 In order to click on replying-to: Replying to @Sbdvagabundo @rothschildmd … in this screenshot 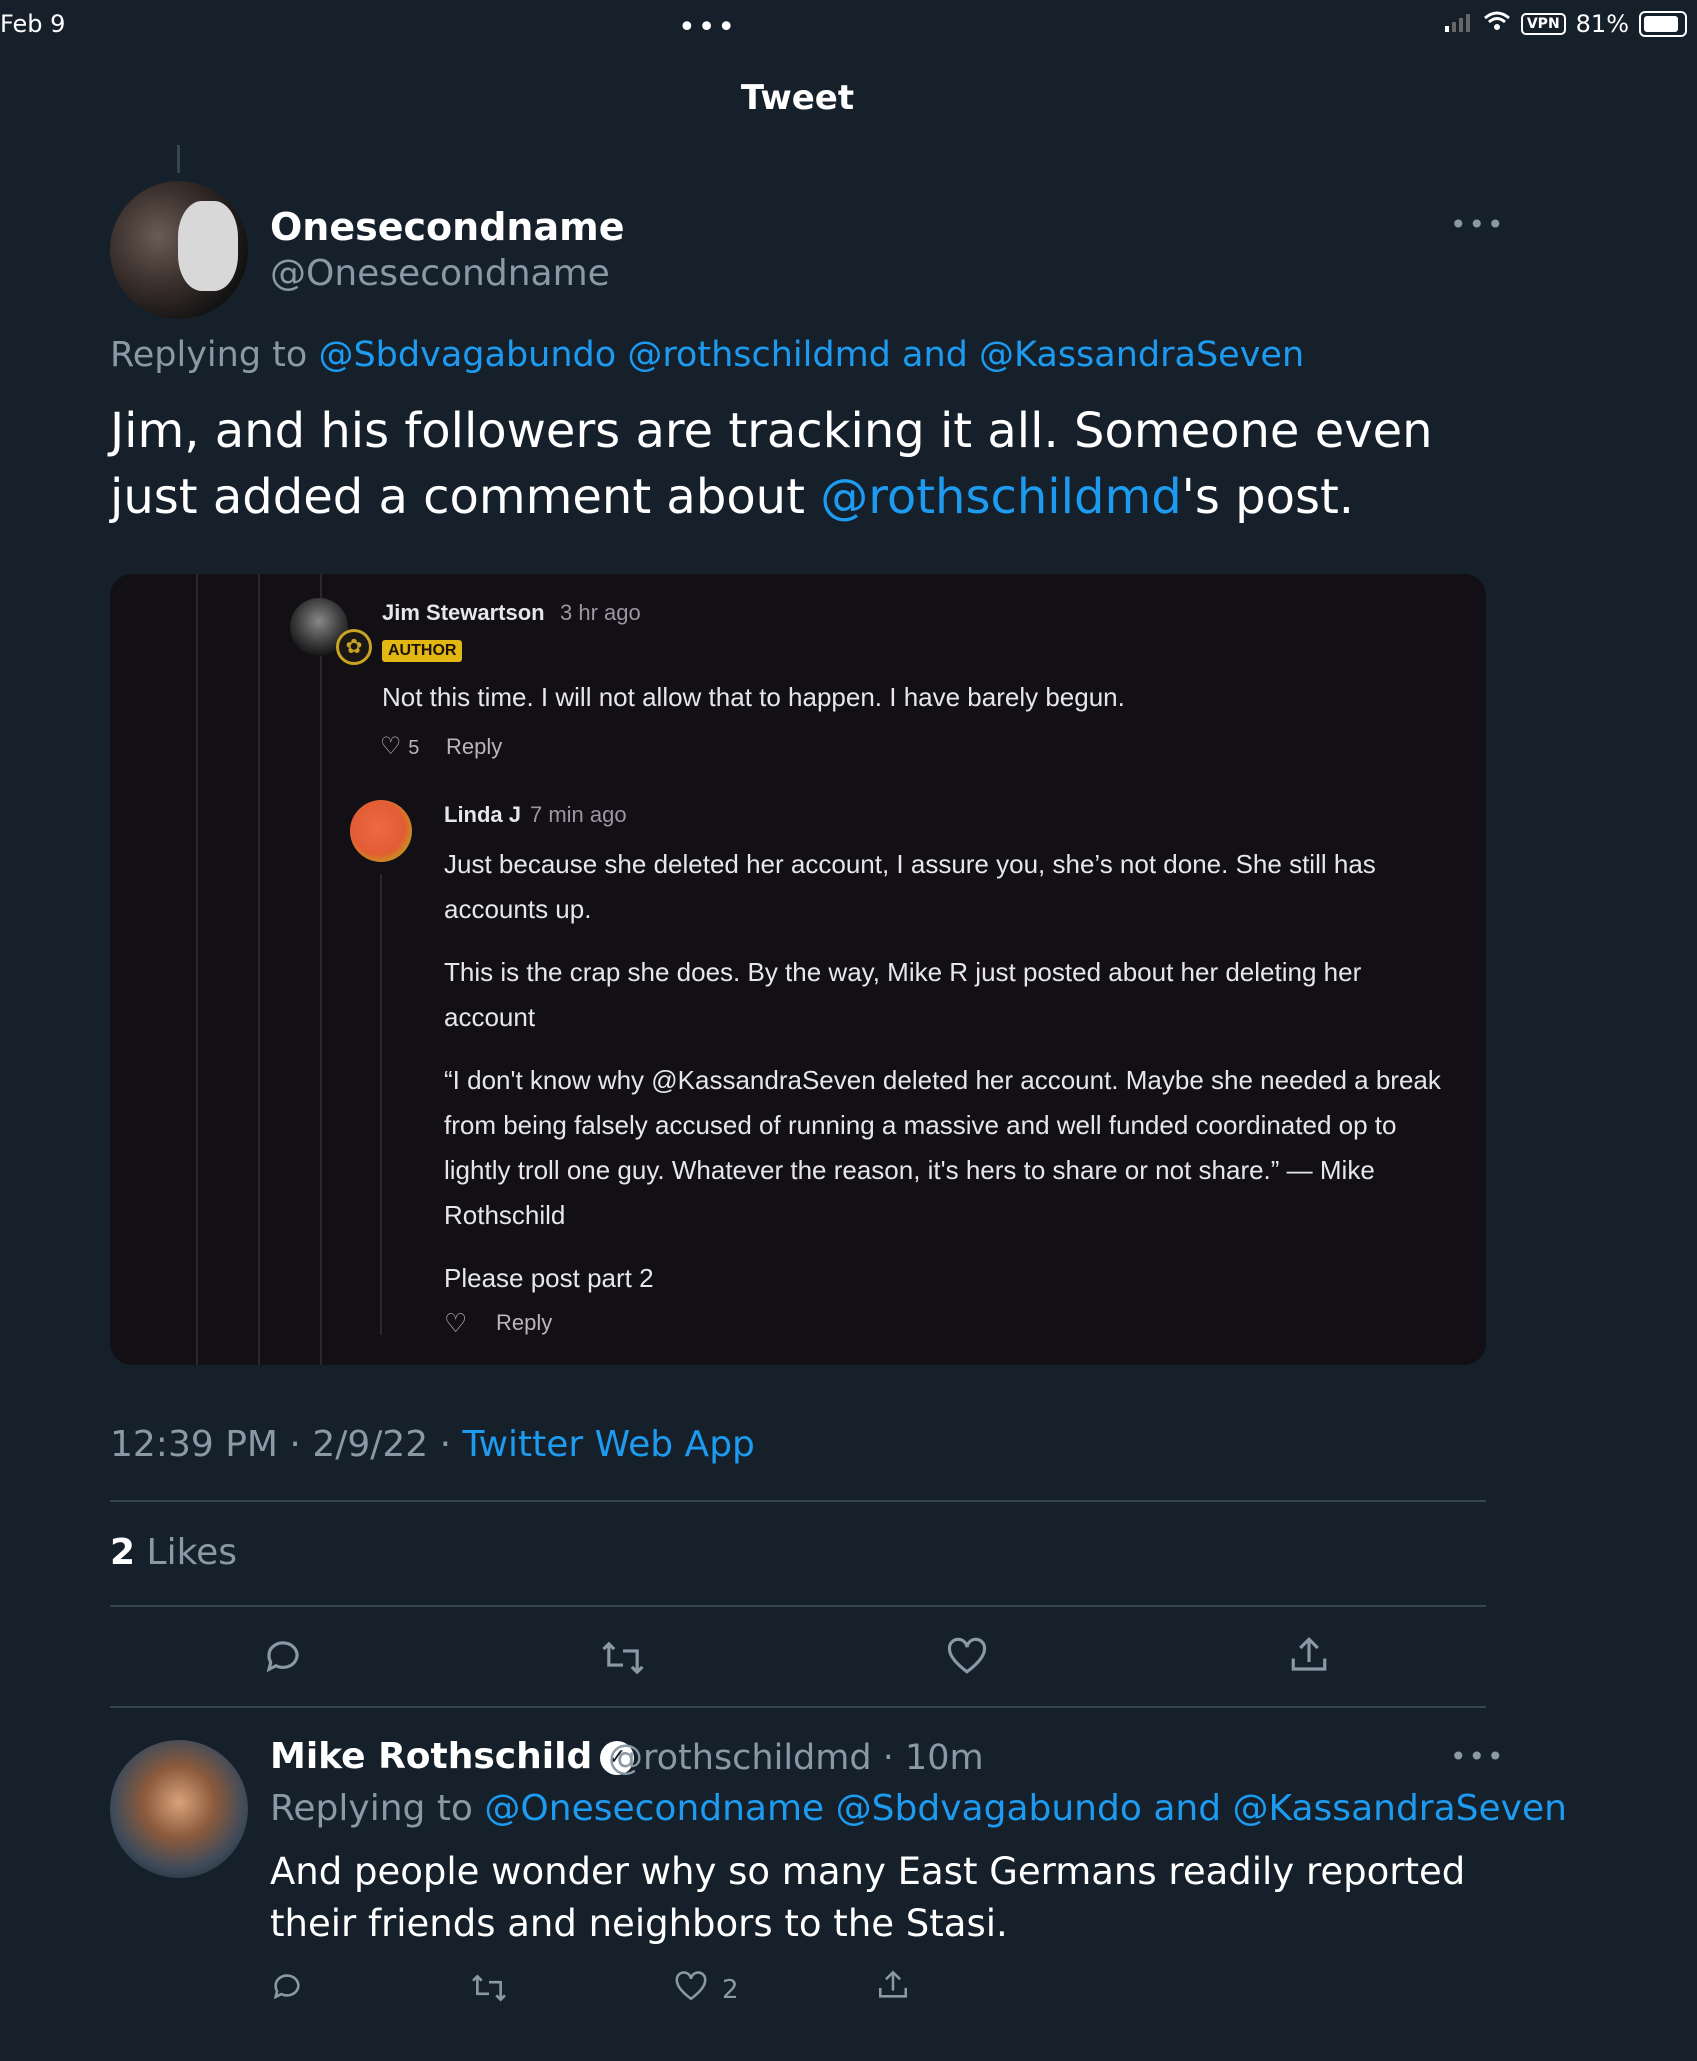, I will do `click(707, 355)`.